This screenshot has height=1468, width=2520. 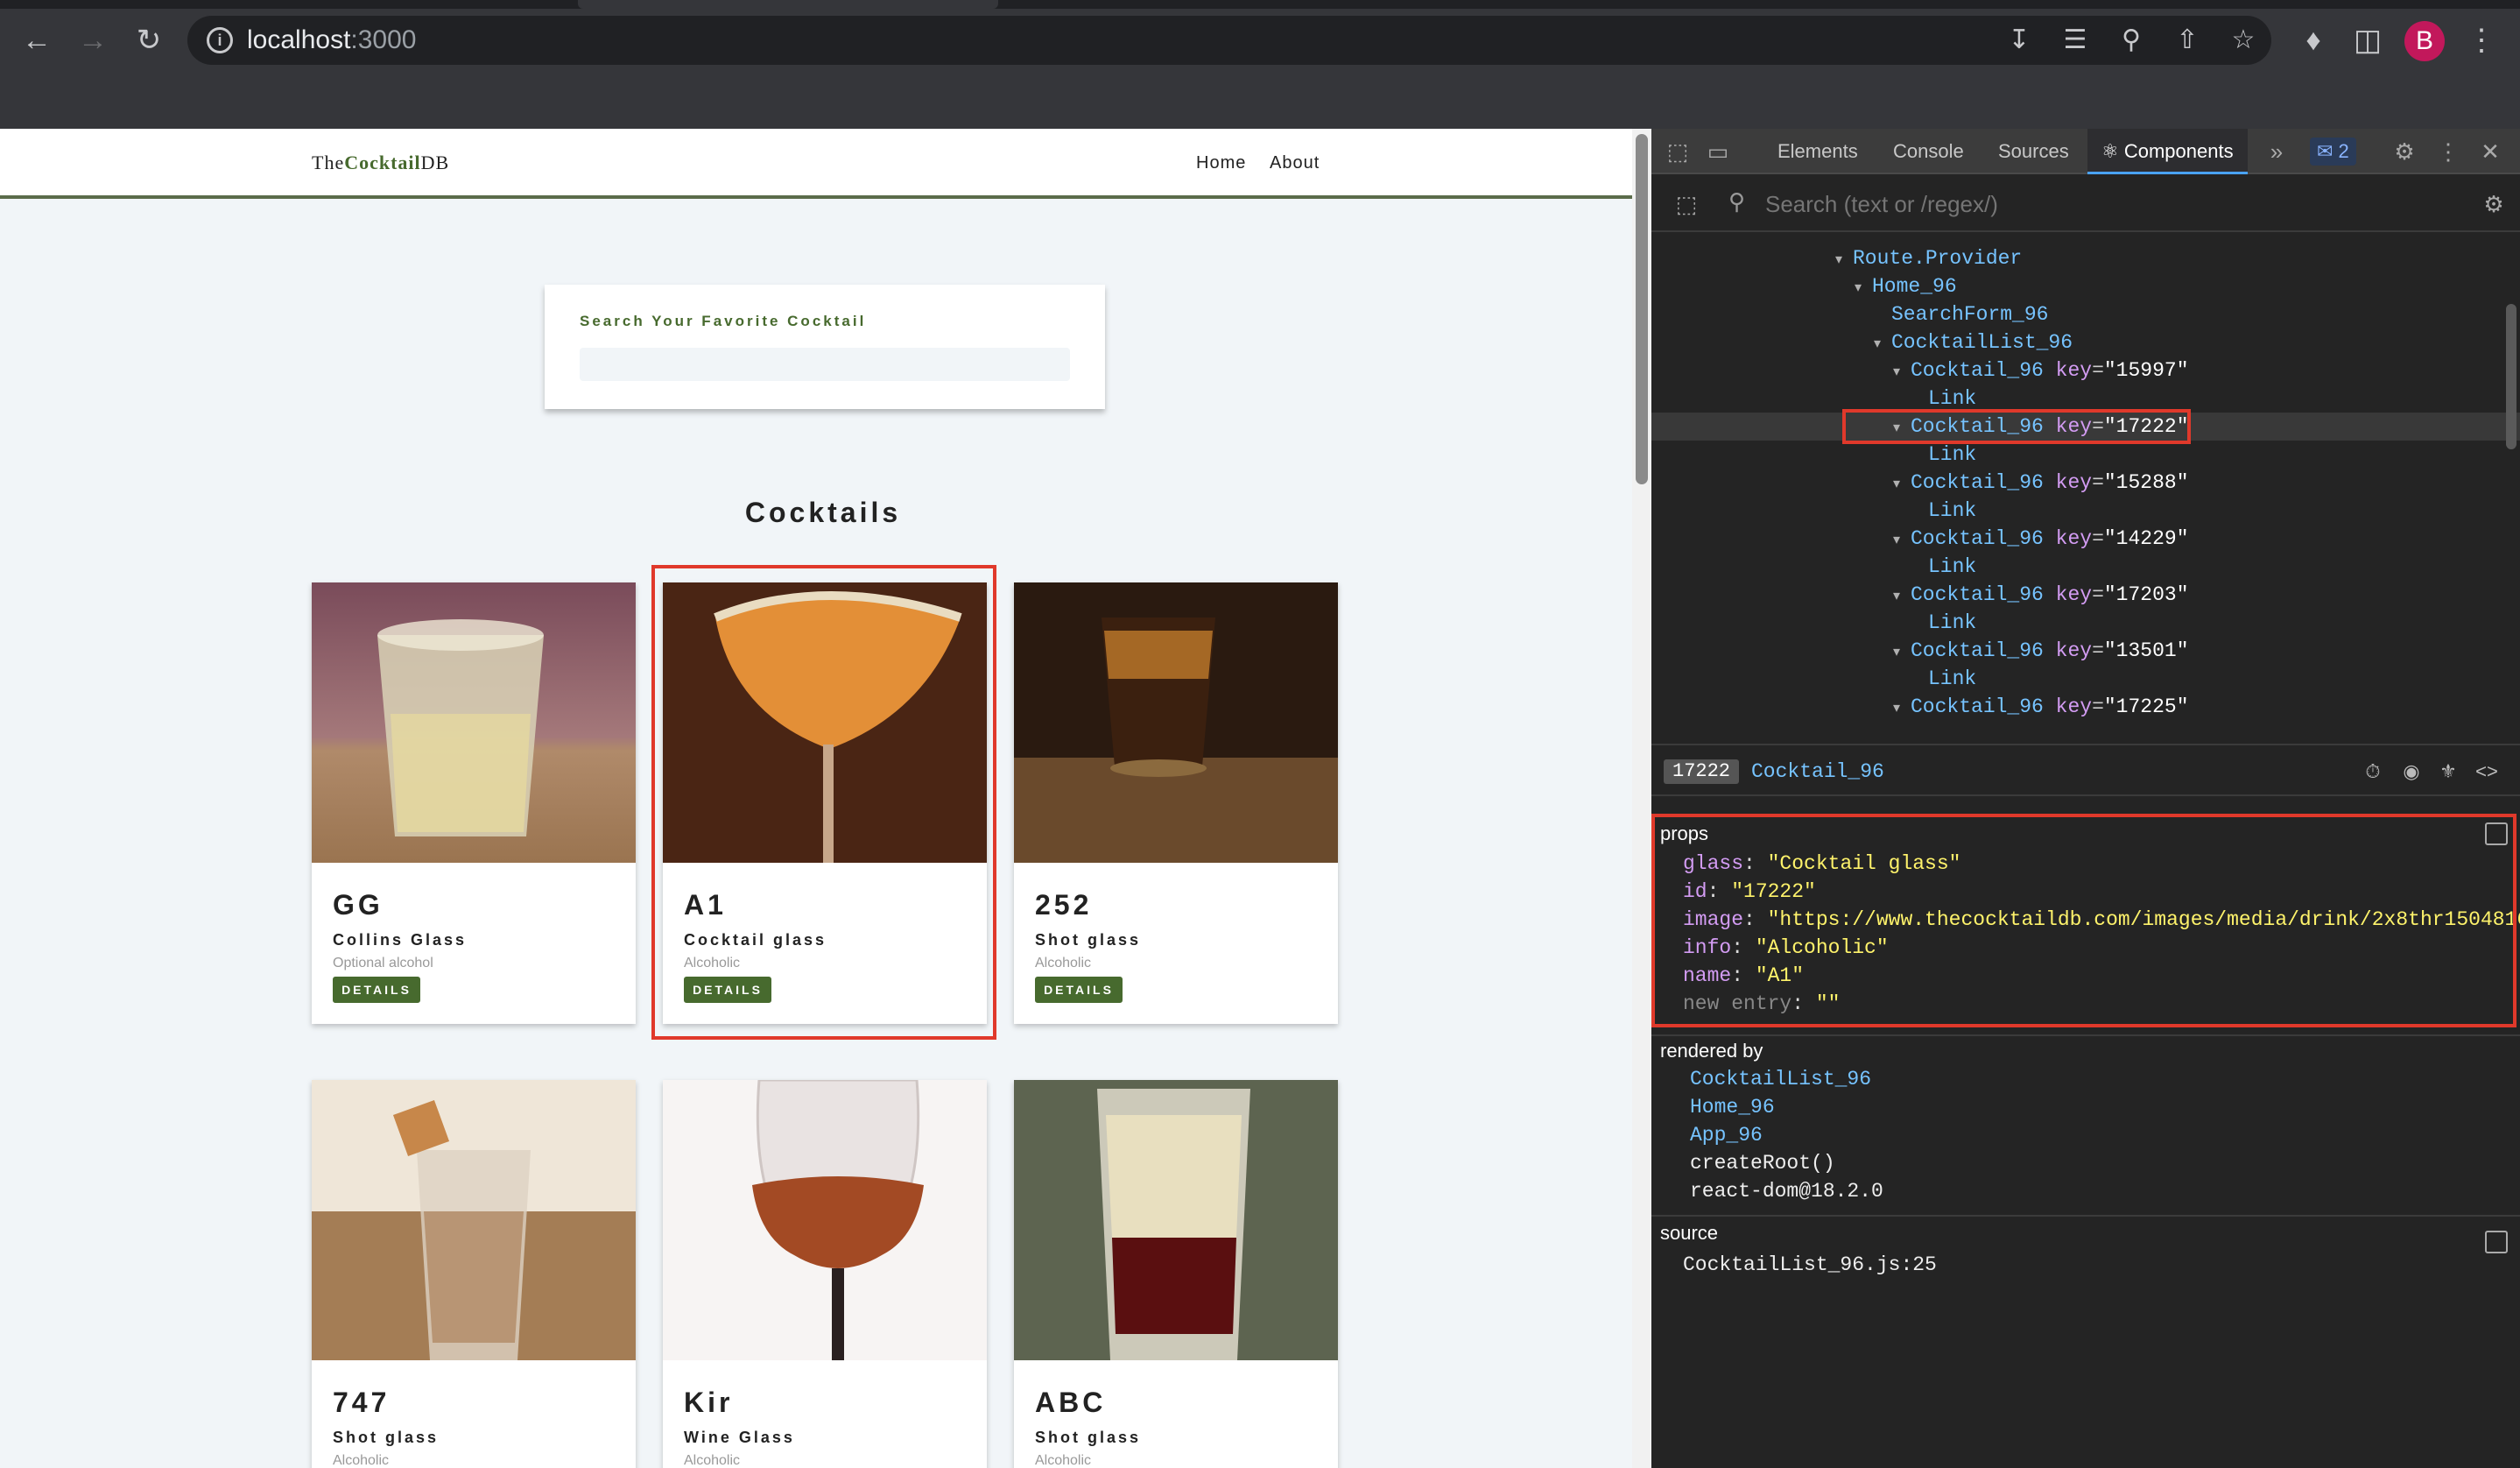 What do you see at coordinates (2448, 772) in the screenshot?
I see `bug-icon: ⚜` at bounding box center [2448, 772].